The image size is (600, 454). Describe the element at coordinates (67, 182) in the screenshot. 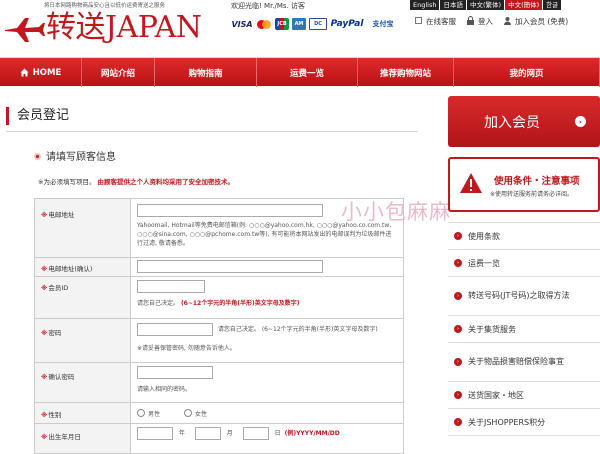

I see `required-note: ※为必须填写项目。` at that location.